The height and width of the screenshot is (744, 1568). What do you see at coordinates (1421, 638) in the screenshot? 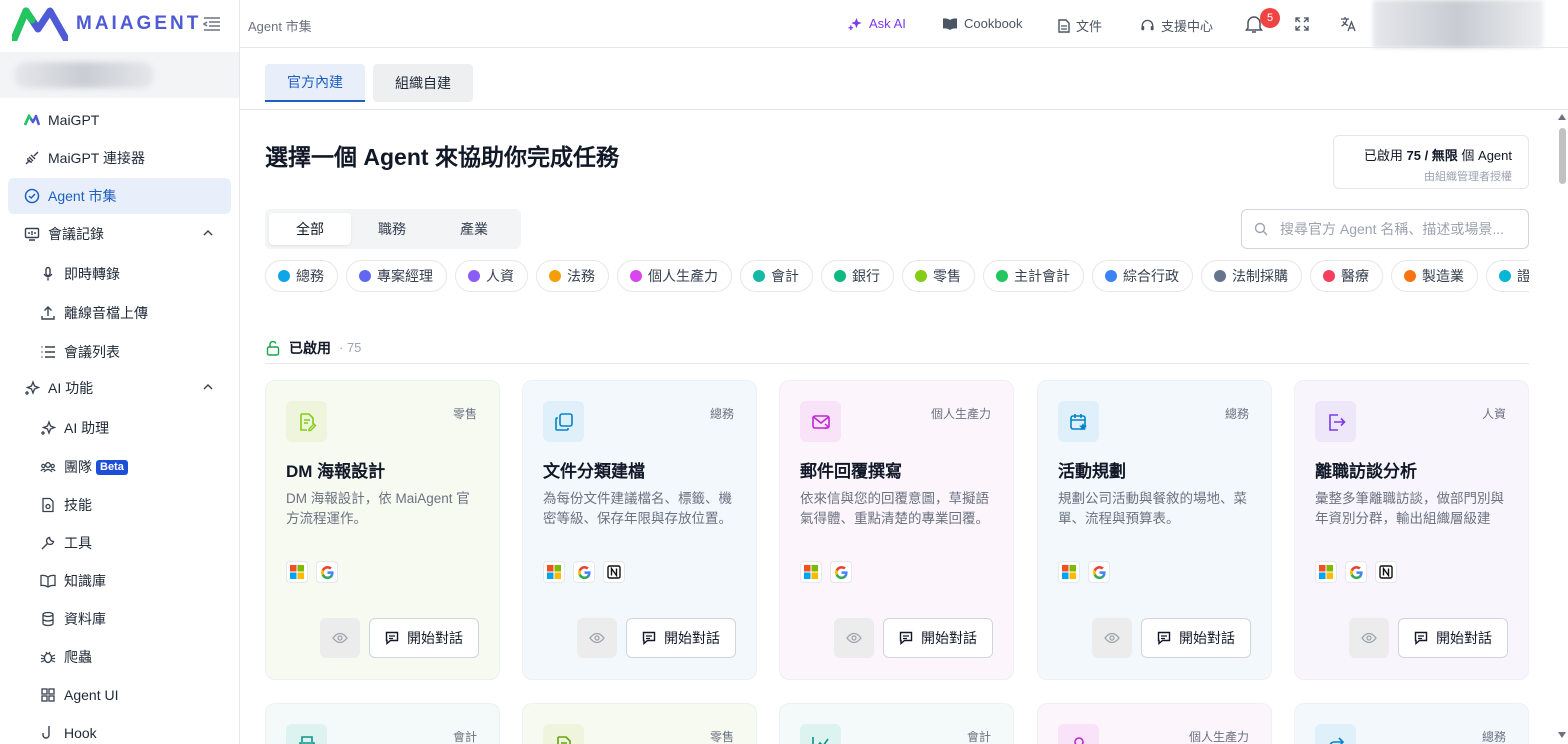
I see `chat-icon` at bounding box center [1421, 638].